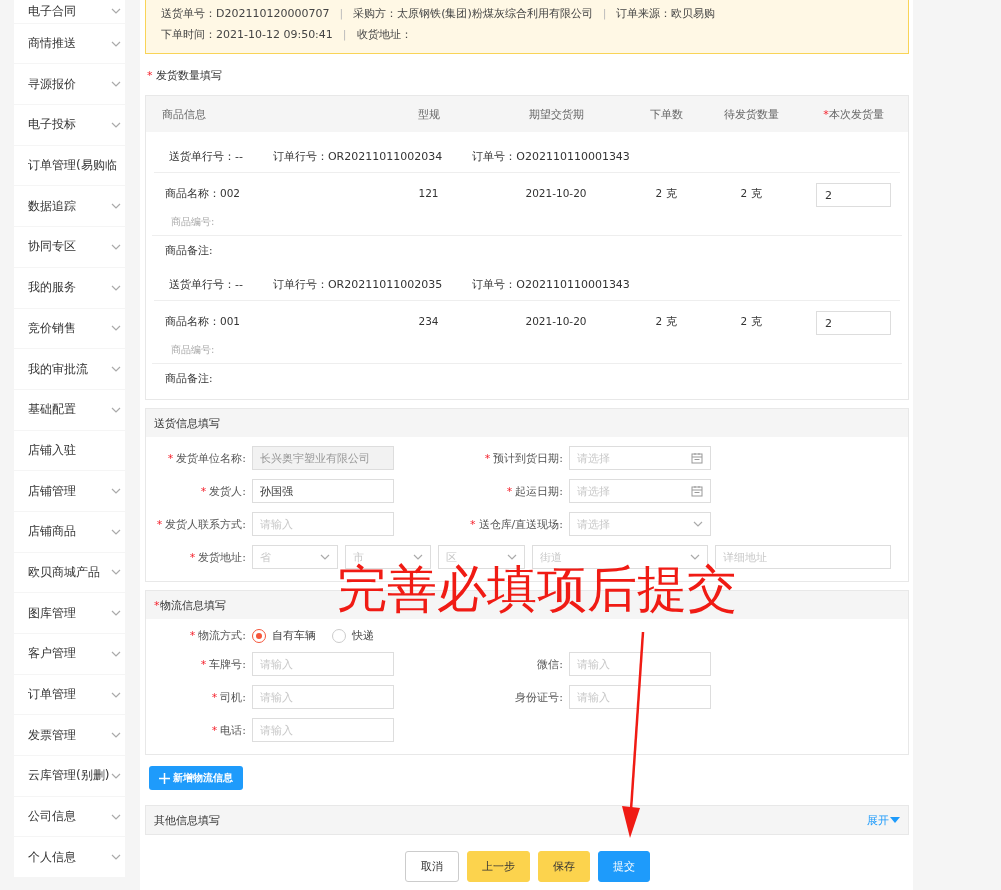 The width and height of the screenshot is (1001, 890). Describe the element at coordinates (284, 635) in the screenshot. I see `radio-option: 自有车辆` at that location.